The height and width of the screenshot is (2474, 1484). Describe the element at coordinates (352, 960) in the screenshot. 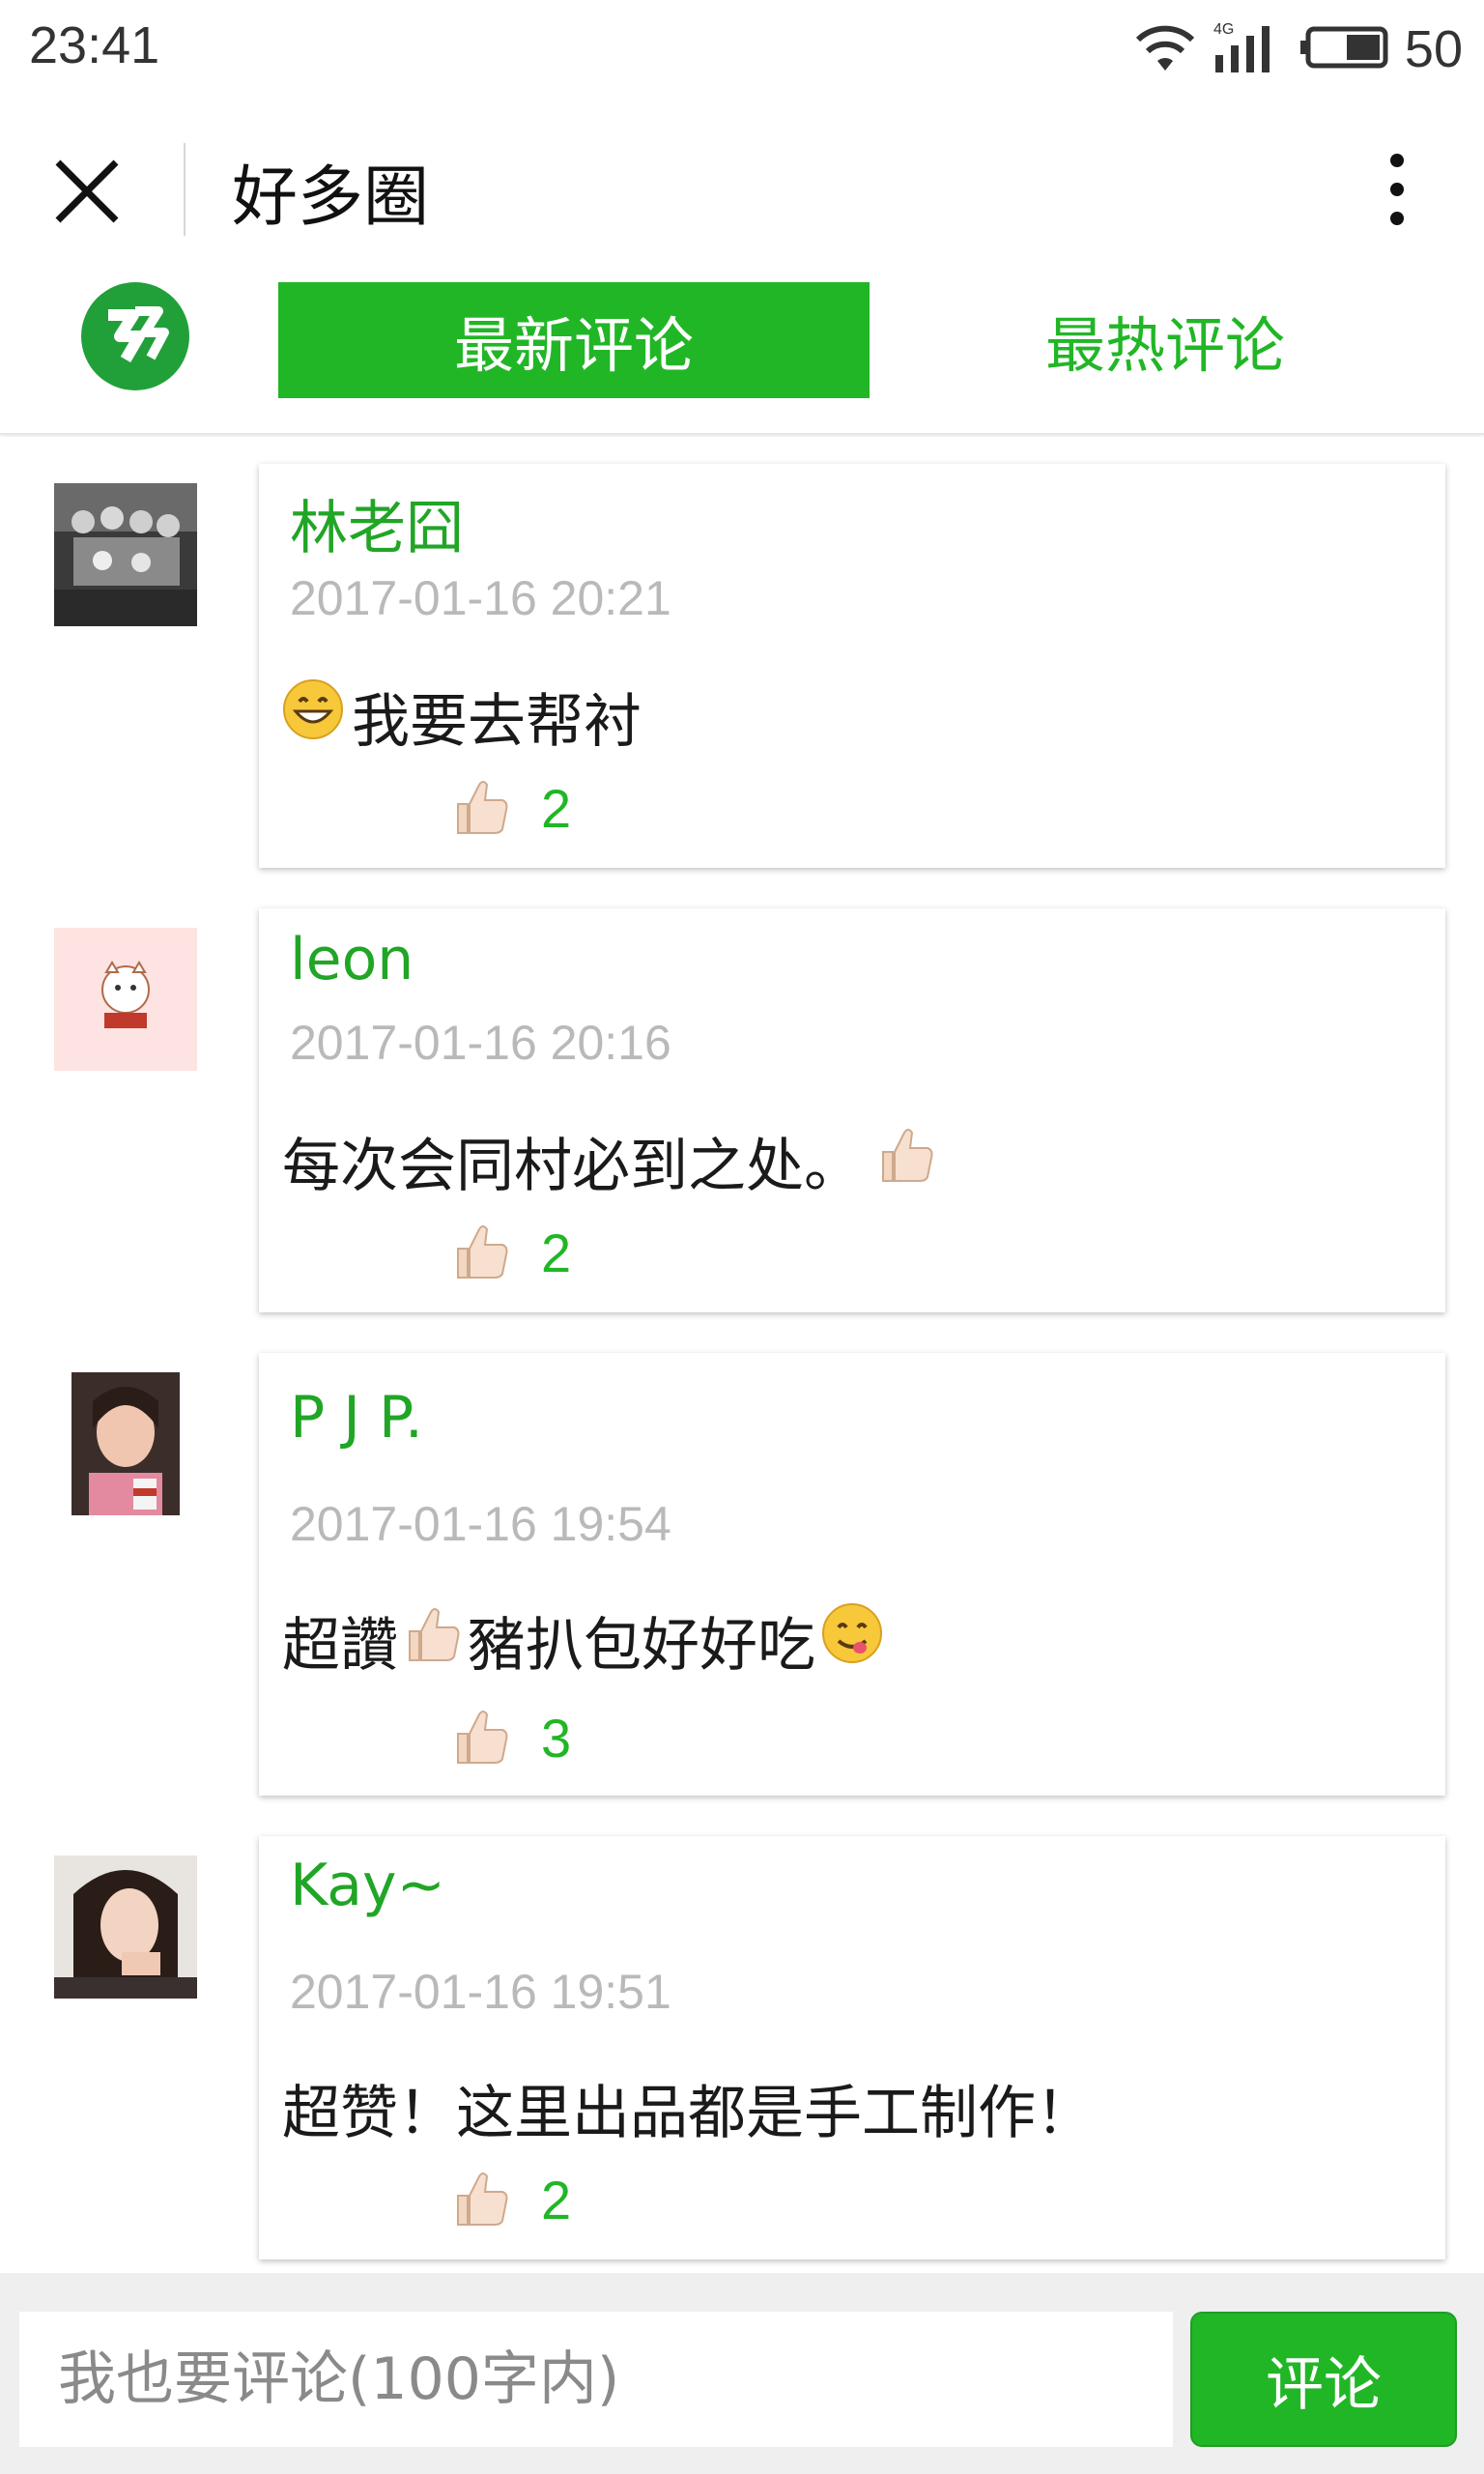

I see `comment-username: leon` at that location.